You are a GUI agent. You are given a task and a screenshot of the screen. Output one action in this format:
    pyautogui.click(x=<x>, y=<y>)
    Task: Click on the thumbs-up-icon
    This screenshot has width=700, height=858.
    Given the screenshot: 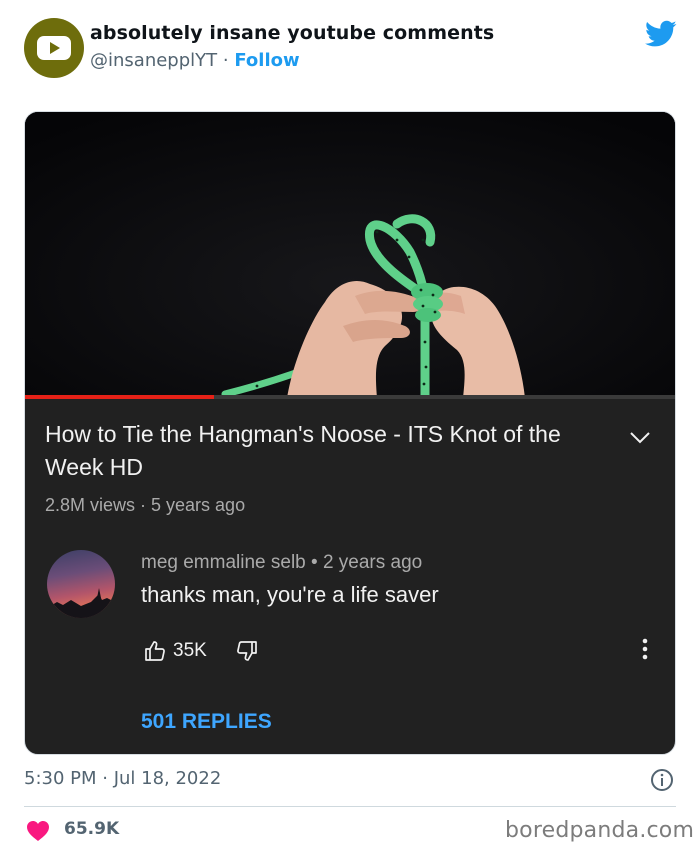 What is the action you would take?
    pyautogui.click(x=155, y=653)
    